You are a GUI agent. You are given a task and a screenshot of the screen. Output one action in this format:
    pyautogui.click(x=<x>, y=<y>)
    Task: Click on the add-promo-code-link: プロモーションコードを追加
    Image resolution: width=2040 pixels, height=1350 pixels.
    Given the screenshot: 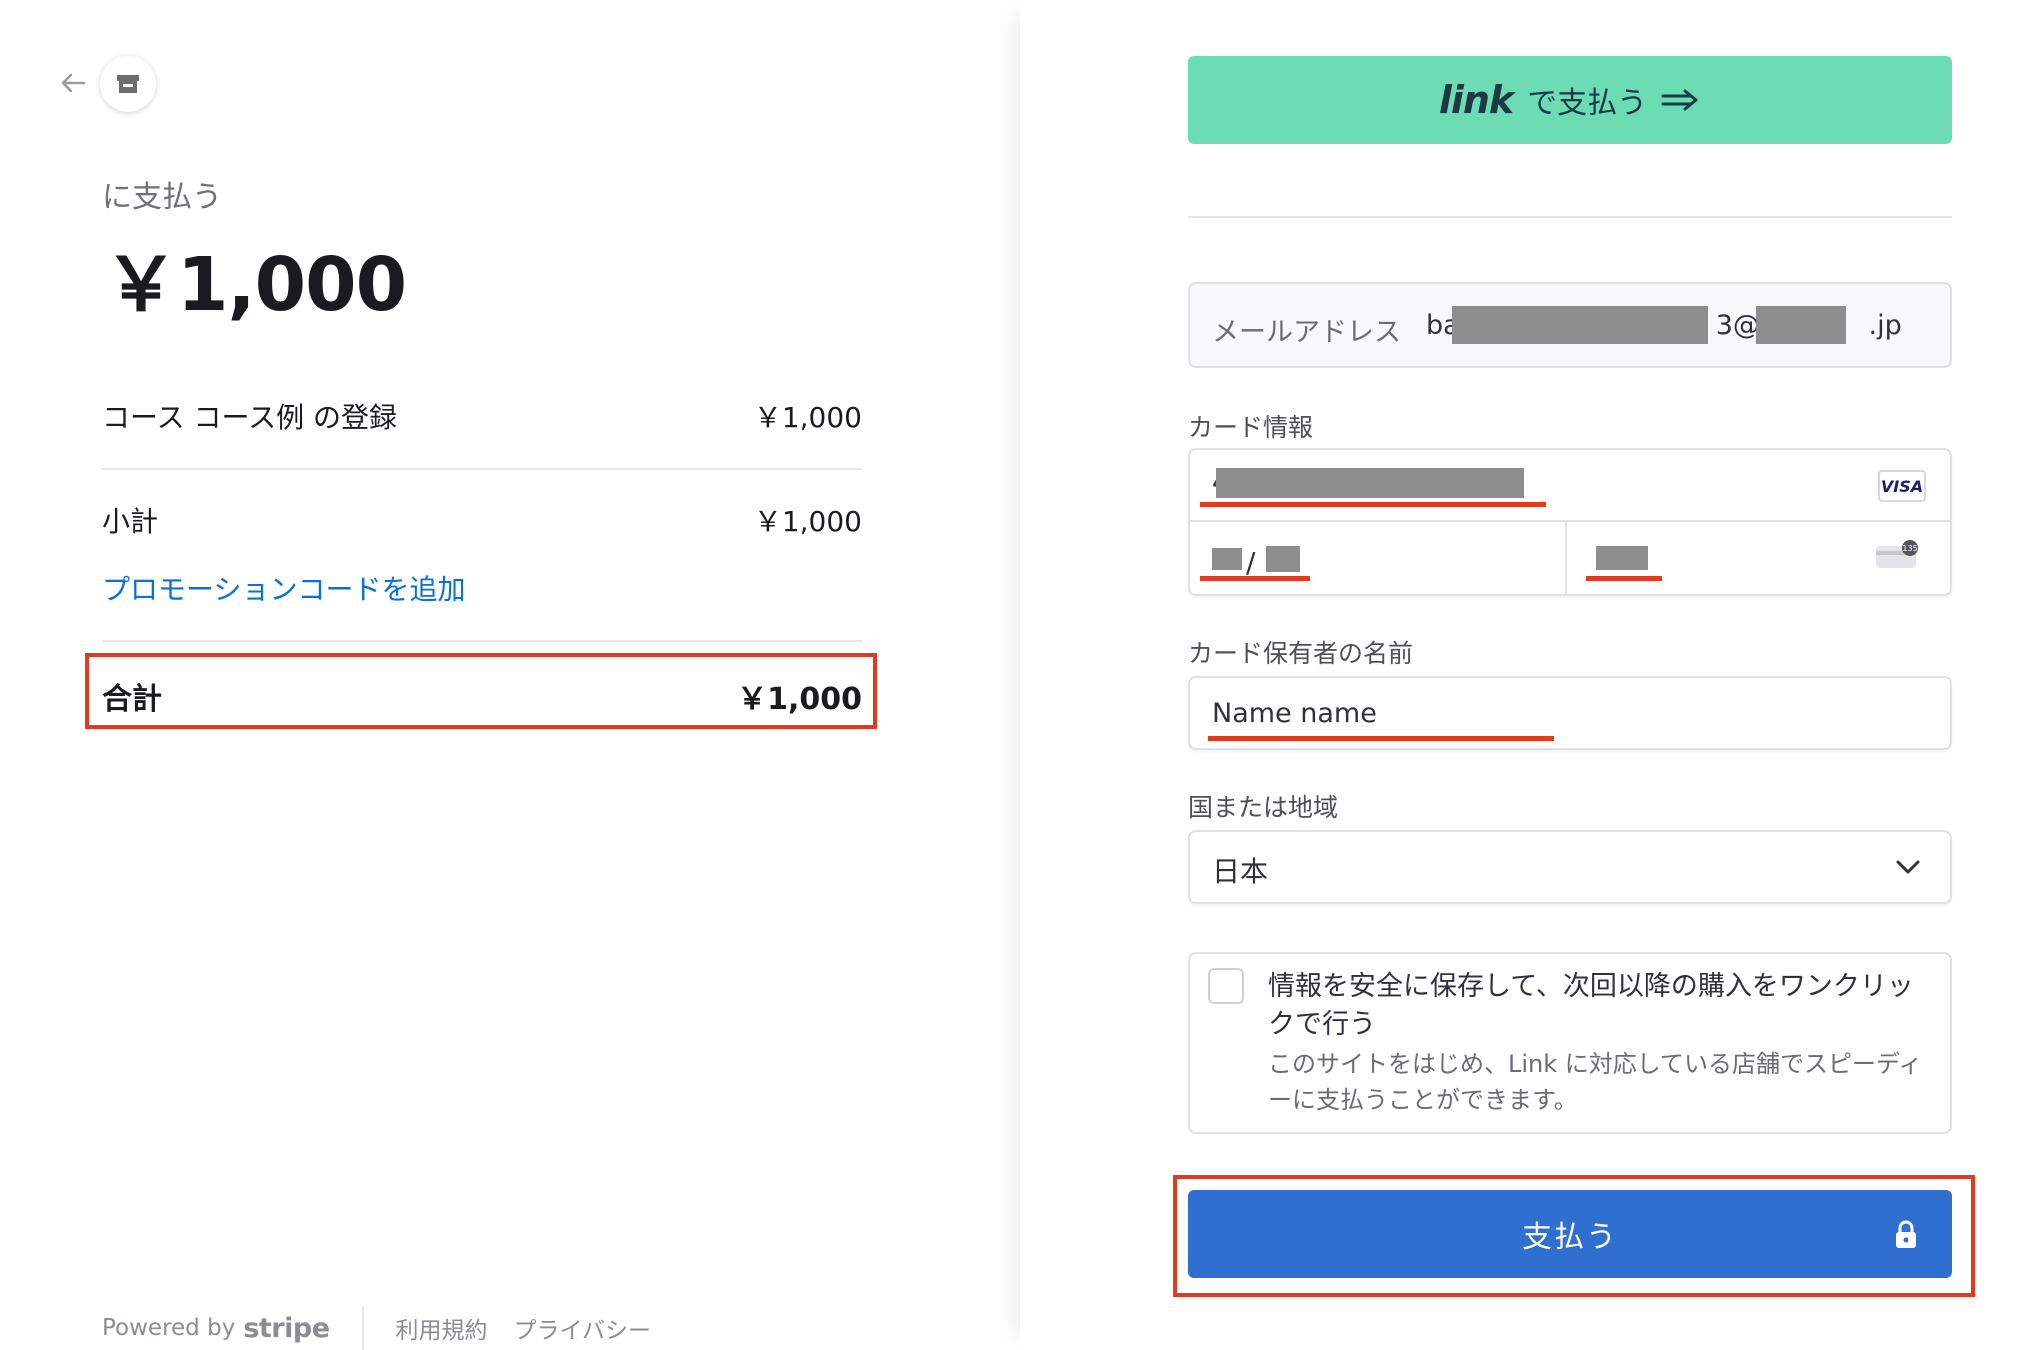 What is the action you would take?
    pyautogui.click(x=283, y=588)
    